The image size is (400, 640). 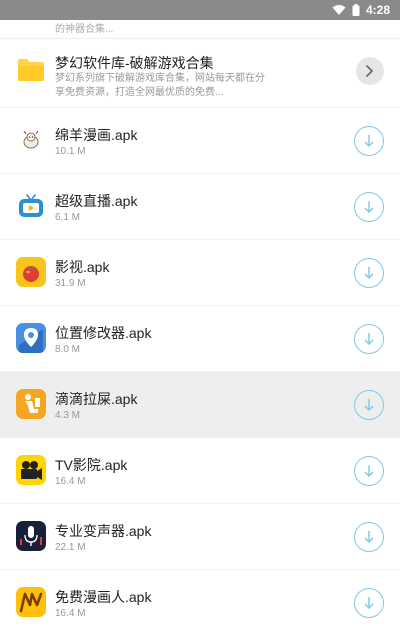 What do you see at coordinates (356, 10) in the screenshot?
I see `battery-icon` at bounding box center [356, 10].